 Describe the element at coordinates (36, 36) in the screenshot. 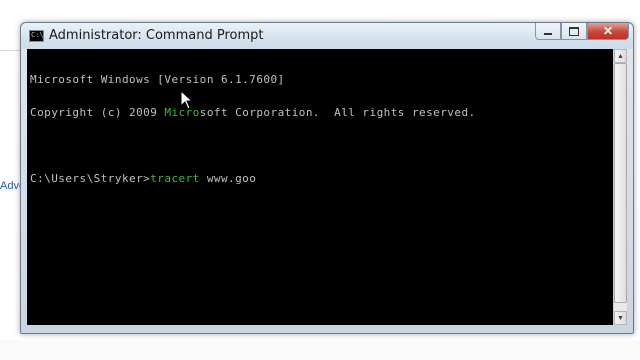

I see `cmd-console-icon: C:\` at that location.